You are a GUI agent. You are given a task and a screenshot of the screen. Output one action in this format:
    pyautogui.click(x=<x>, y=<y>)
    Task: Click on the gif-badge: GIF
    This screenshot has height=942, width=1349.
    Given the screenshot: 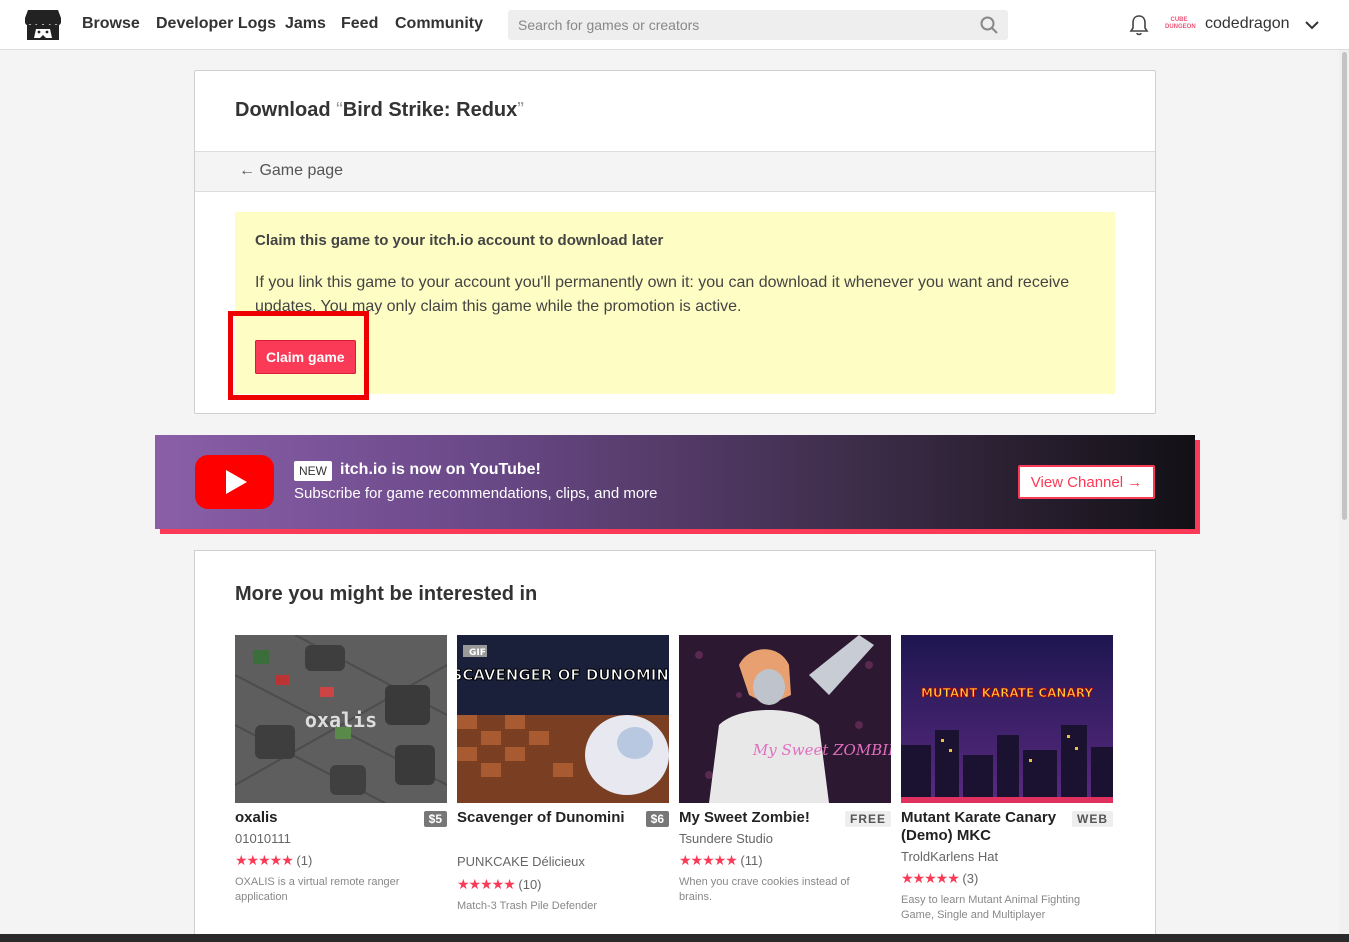 What is the action you would take?
    pyautogui.click(x=477, y=653)
    